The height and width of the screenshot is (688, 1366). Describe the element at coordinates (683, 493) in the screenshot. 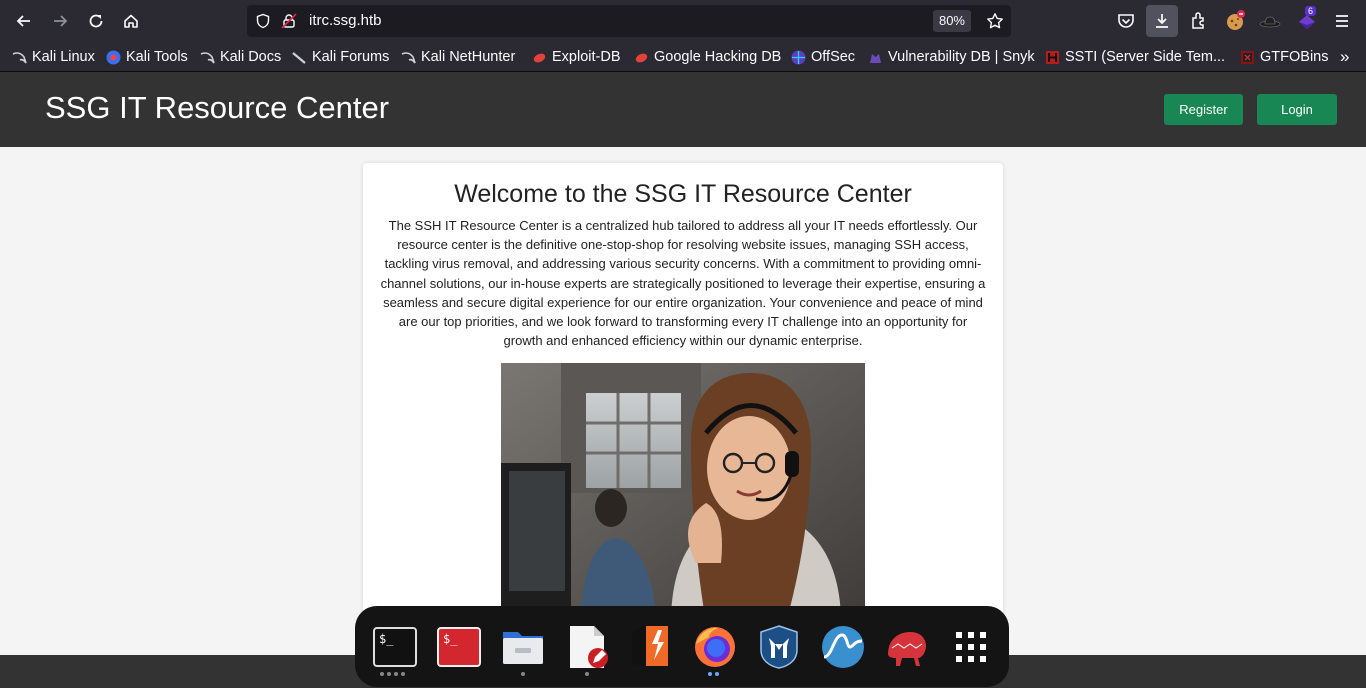

I see `support-agent-image` at that location.